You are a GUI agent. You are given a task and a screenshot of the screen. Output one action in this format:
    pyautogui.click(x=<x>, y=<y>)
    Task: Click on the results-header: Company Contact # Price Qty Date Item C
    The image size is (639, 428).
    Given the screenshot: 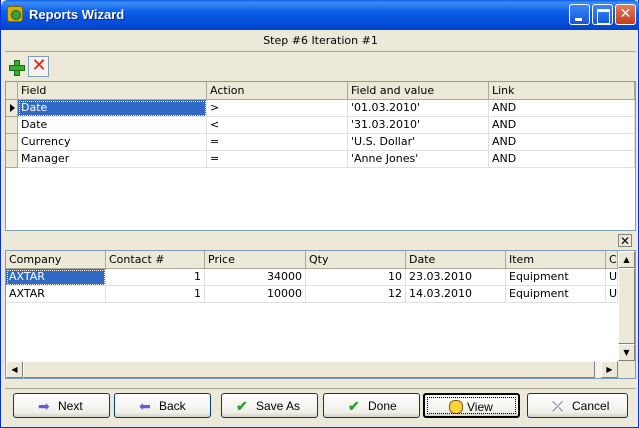 What is the action you would take?
    pyautogui.click(x=312, y=260)
    